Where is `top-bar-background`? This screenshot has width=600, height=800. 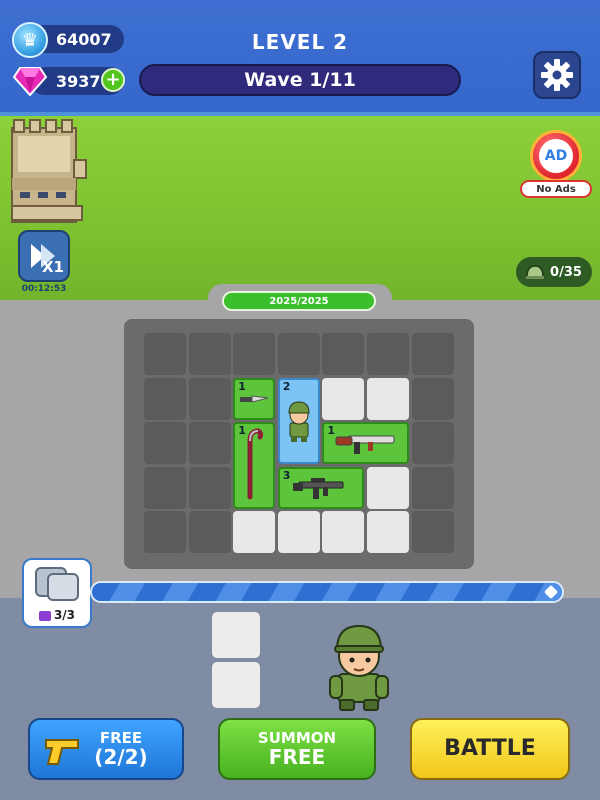
top-bar-background is located at coordinates (300, 59).